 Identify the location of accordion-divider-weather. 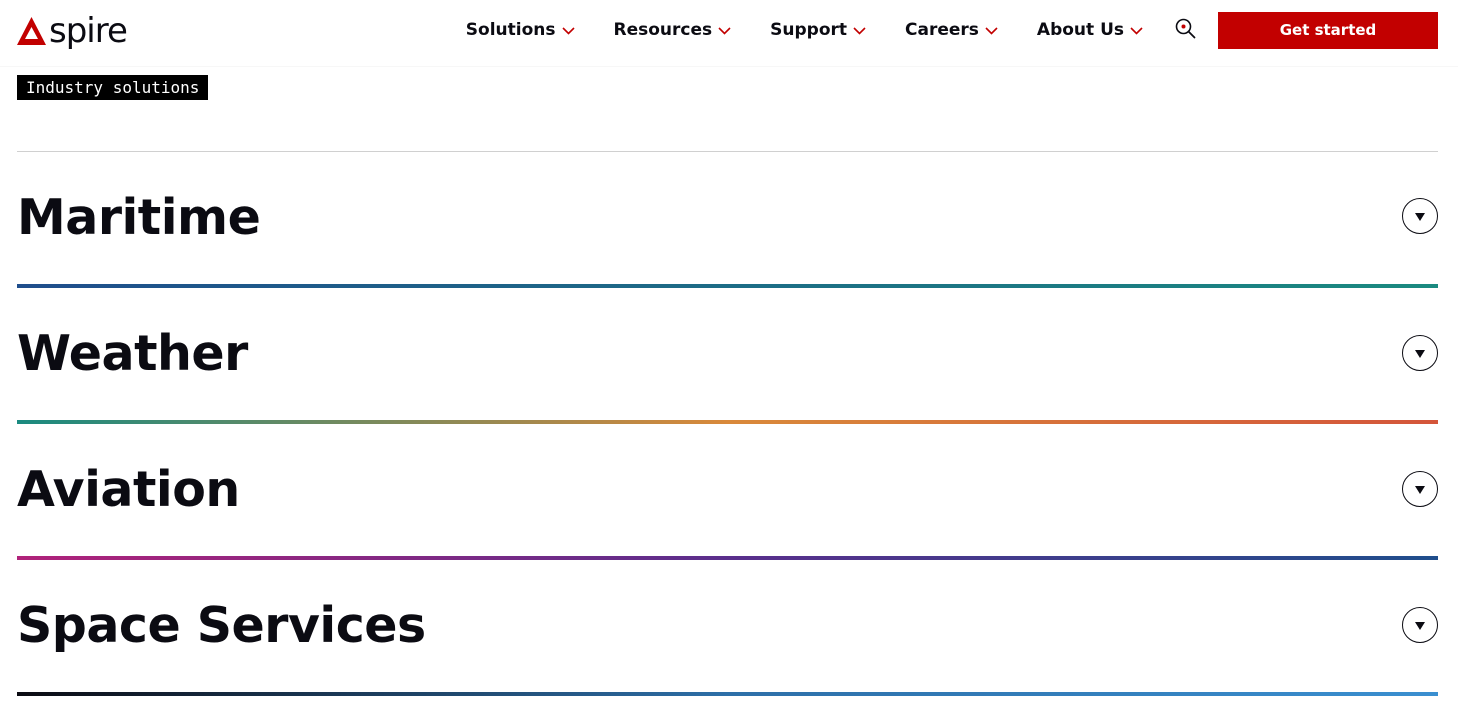
(727, 422).